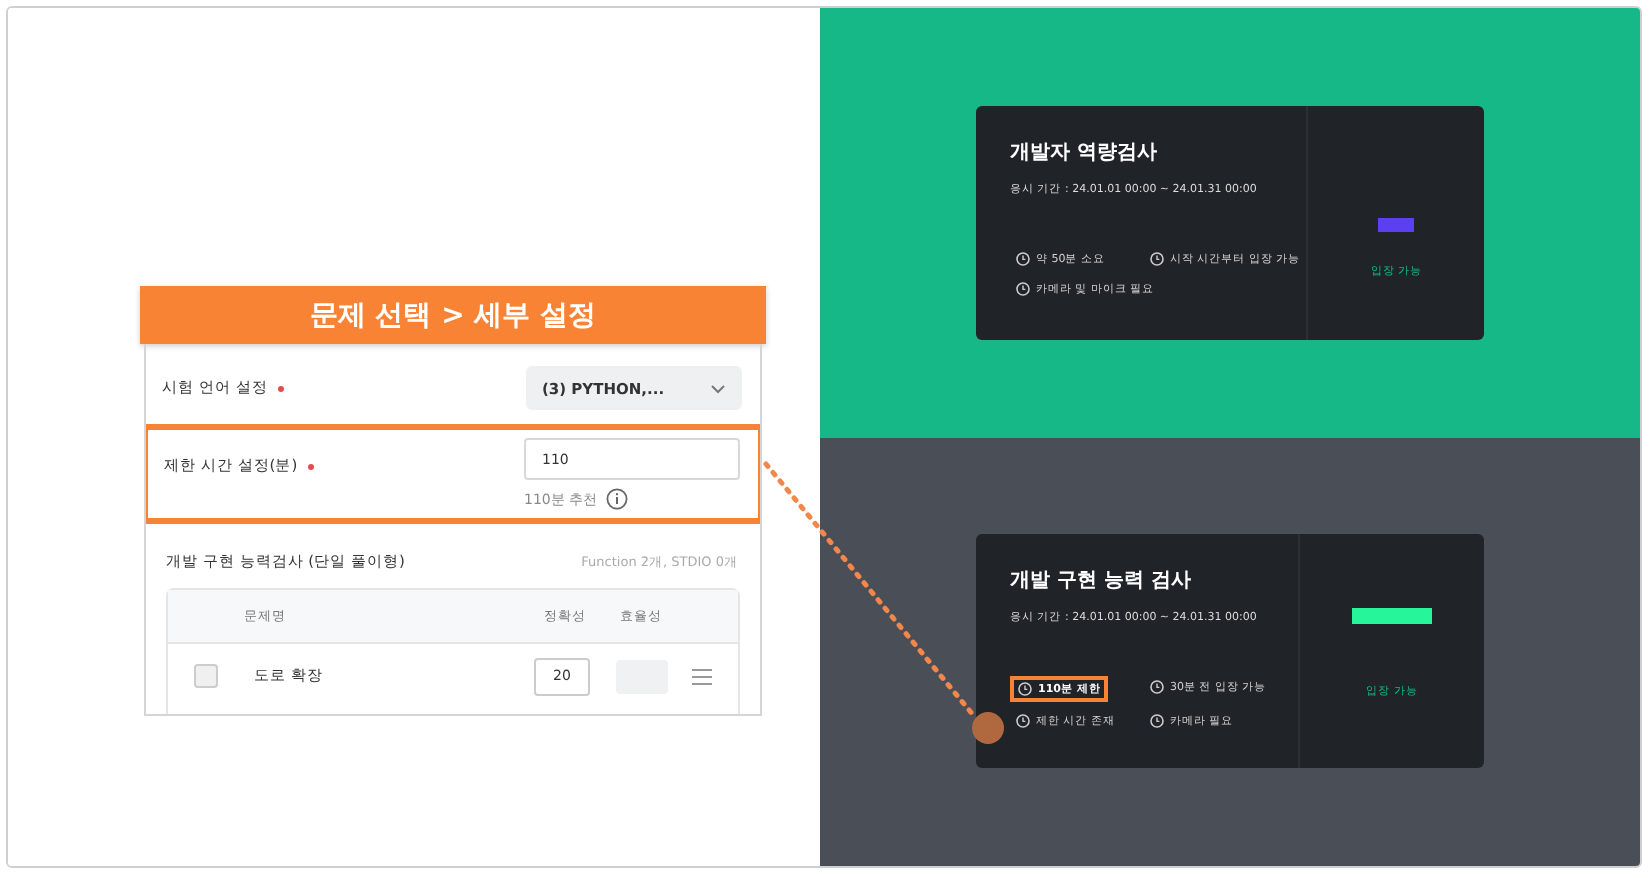 Image resolution: width=1652 pixels, height=878 pixels. Describe the element at coordinates (453, 315) in the screenshot. I see `banner-title: 문제 선택 > 세부 설정` at that location.